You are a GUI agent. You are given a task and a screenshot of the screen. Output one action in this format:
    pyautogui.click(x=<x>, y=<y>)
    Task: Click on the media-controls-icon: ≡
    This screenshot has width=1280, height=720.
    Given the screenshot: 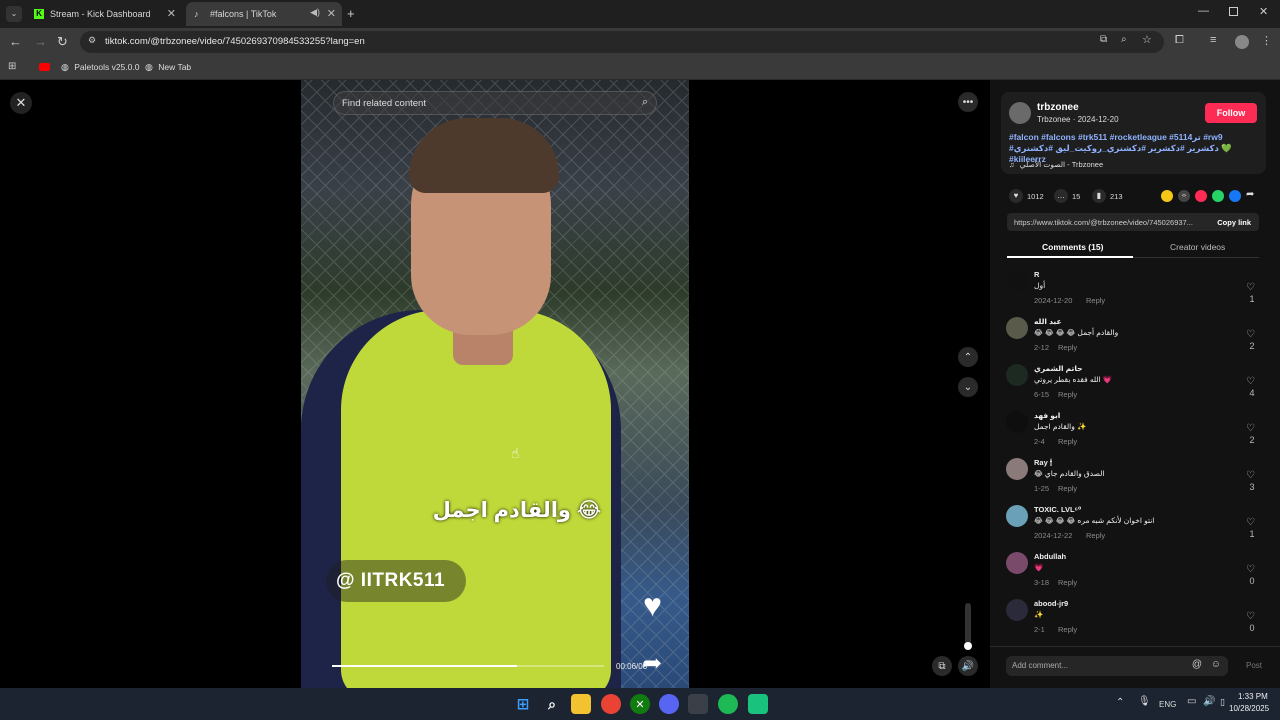 What is the action you would take?
    pyautogui.click(x=1213, y=40)
    